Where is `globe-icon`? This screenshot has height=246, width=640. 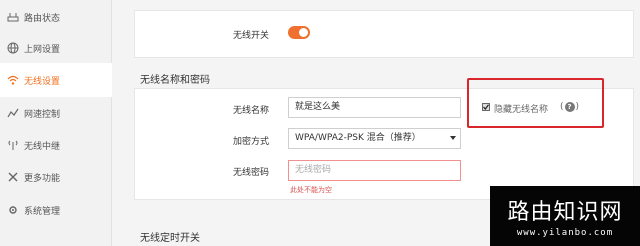
globe-icon is located at coordinates (13, 48).